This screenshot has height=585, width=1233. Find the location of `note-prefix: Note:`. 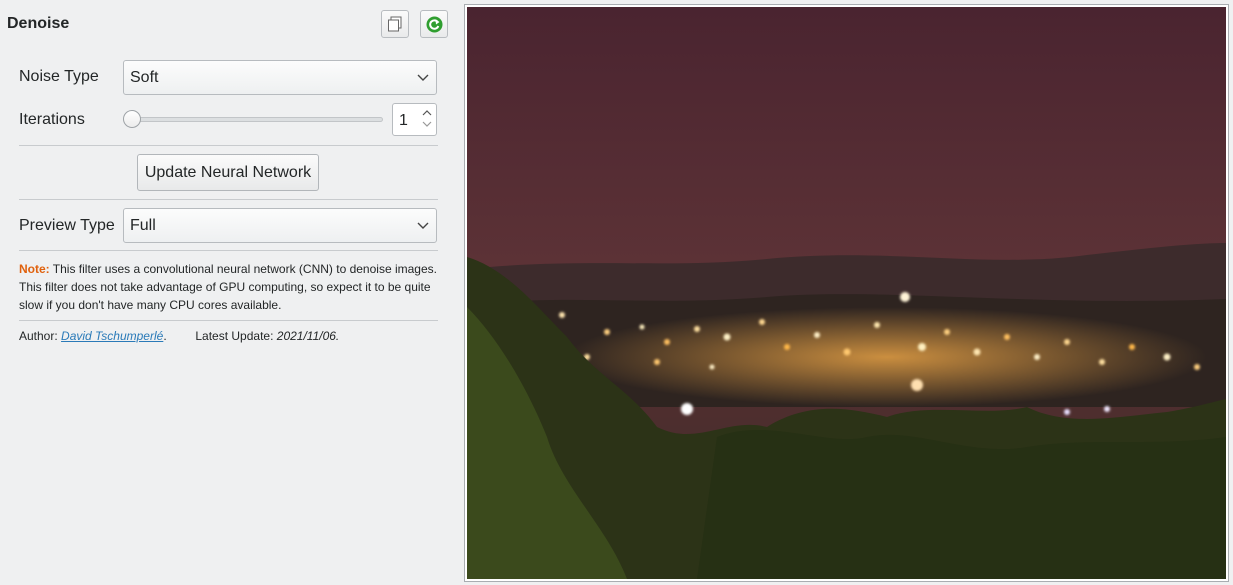

note-prefix: Note: is located at coordinates (34, 269).